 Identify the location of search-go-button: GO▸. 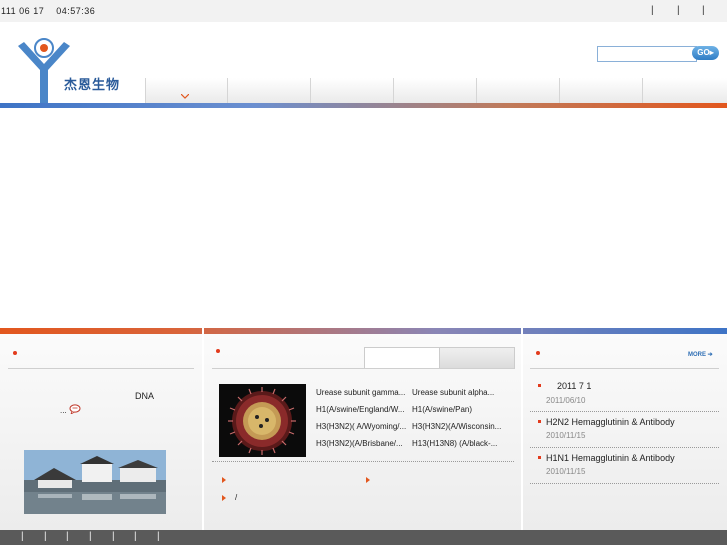
(705, 53).